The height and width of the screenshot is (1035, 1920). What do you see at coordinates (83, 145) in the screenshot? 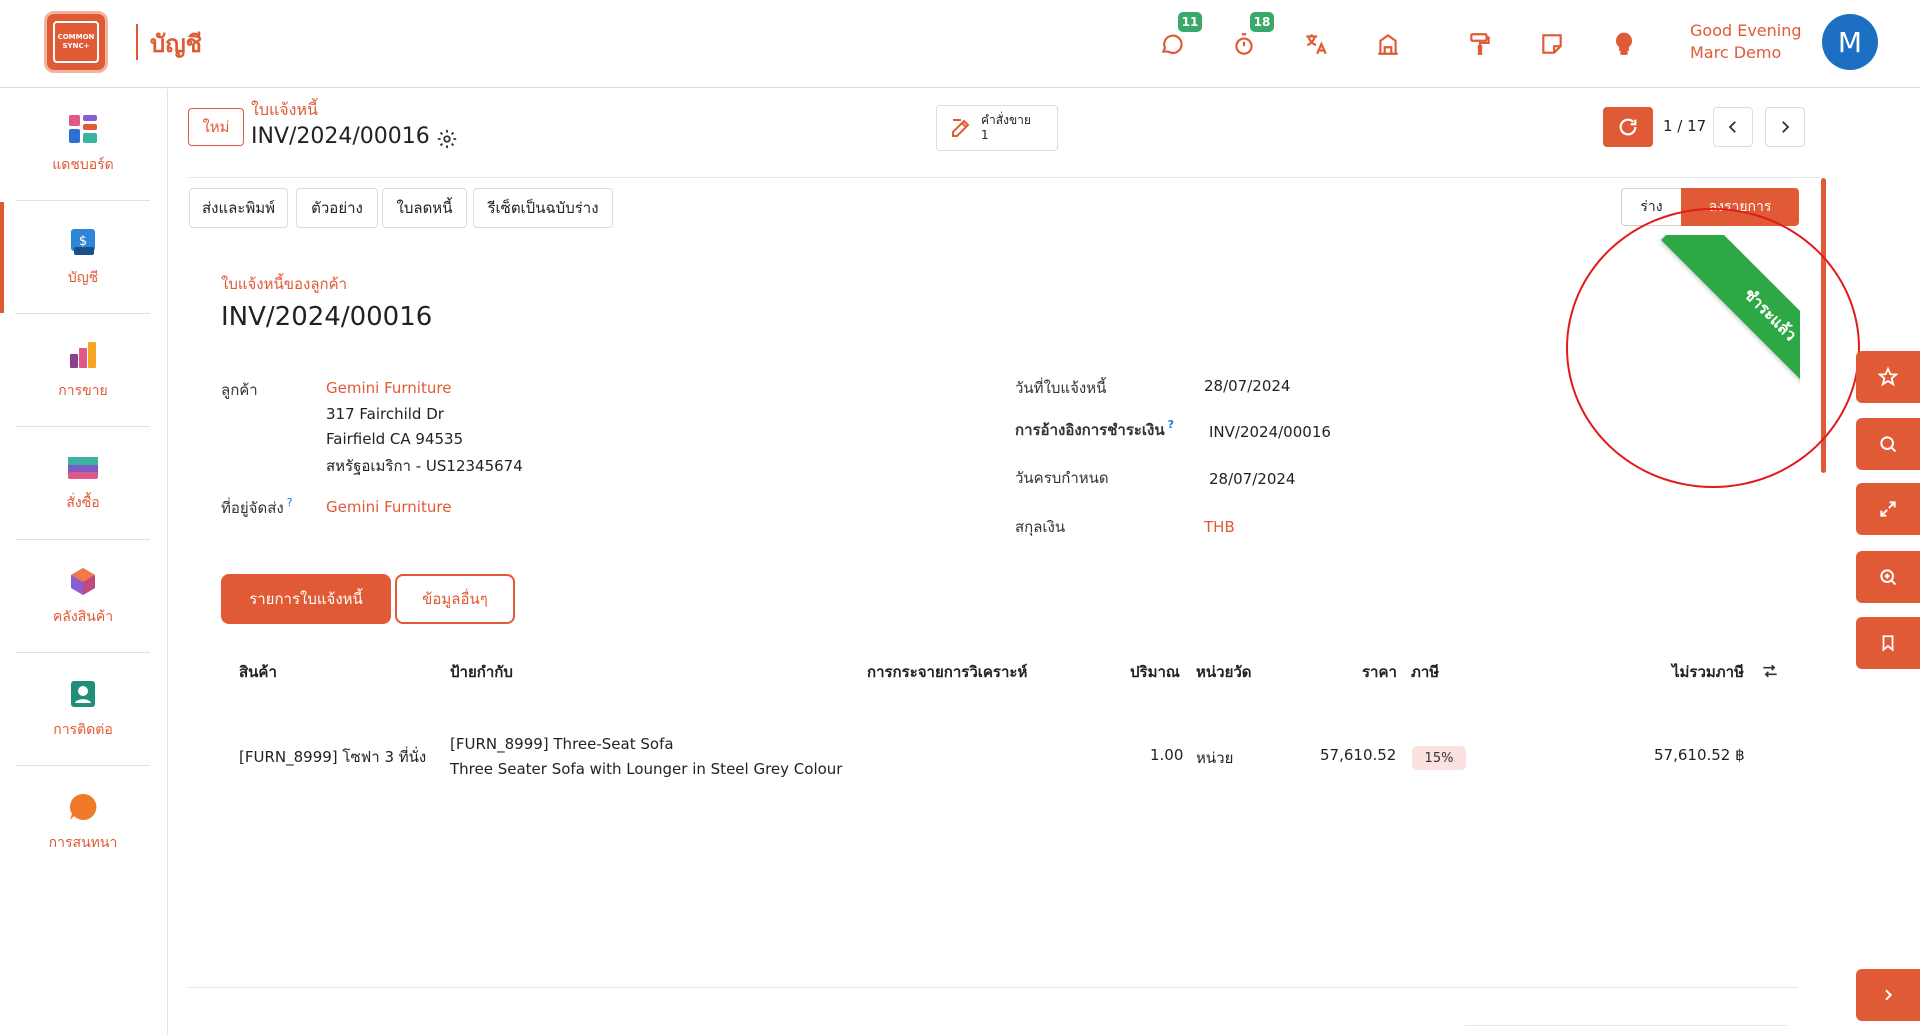
I see `sidebar-item-dashboard: แดชบอร์ด` at bounding box center [83, 145].